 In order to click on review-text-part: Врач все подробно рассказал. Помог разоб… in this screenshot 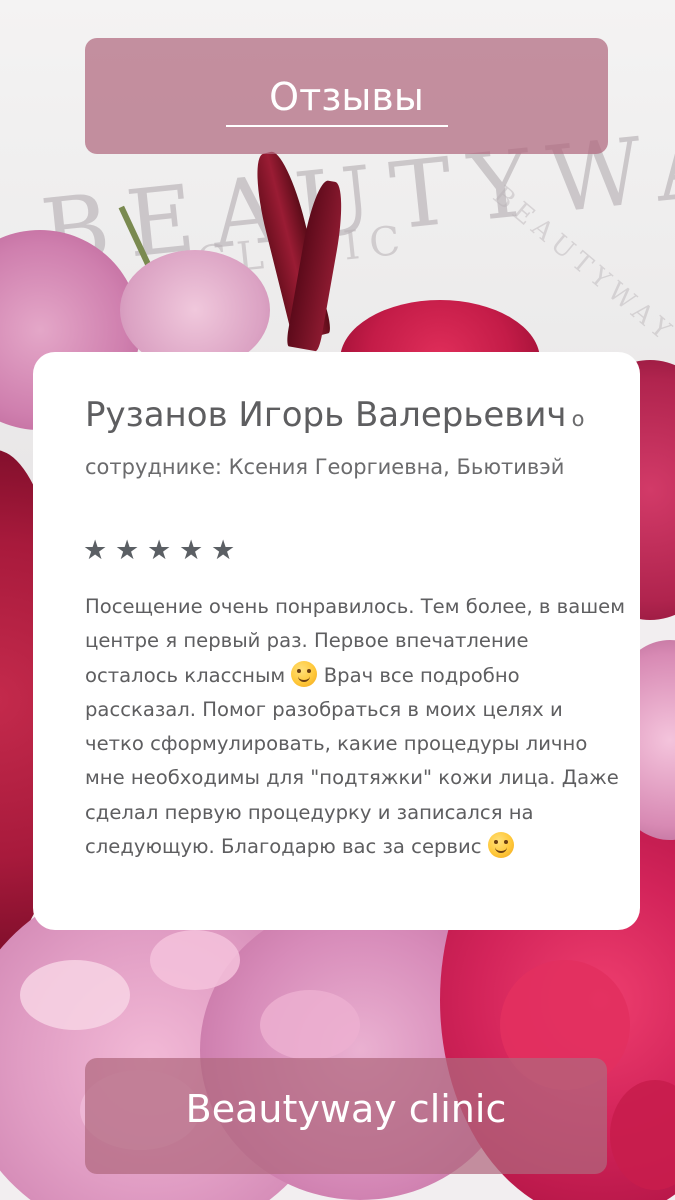, I will do `click(352, 761)`.